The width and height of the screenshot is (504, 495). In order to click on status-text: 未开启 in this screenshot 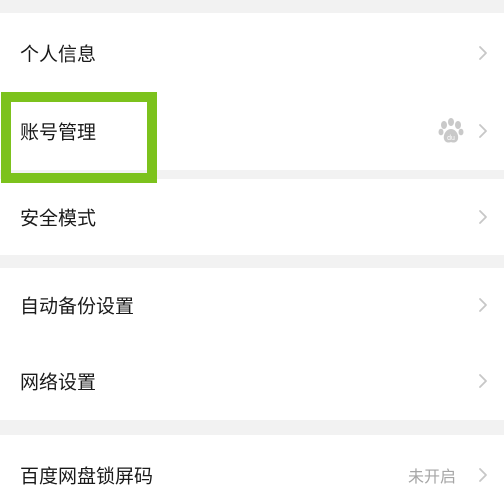, I will do `click(431, 476)`.